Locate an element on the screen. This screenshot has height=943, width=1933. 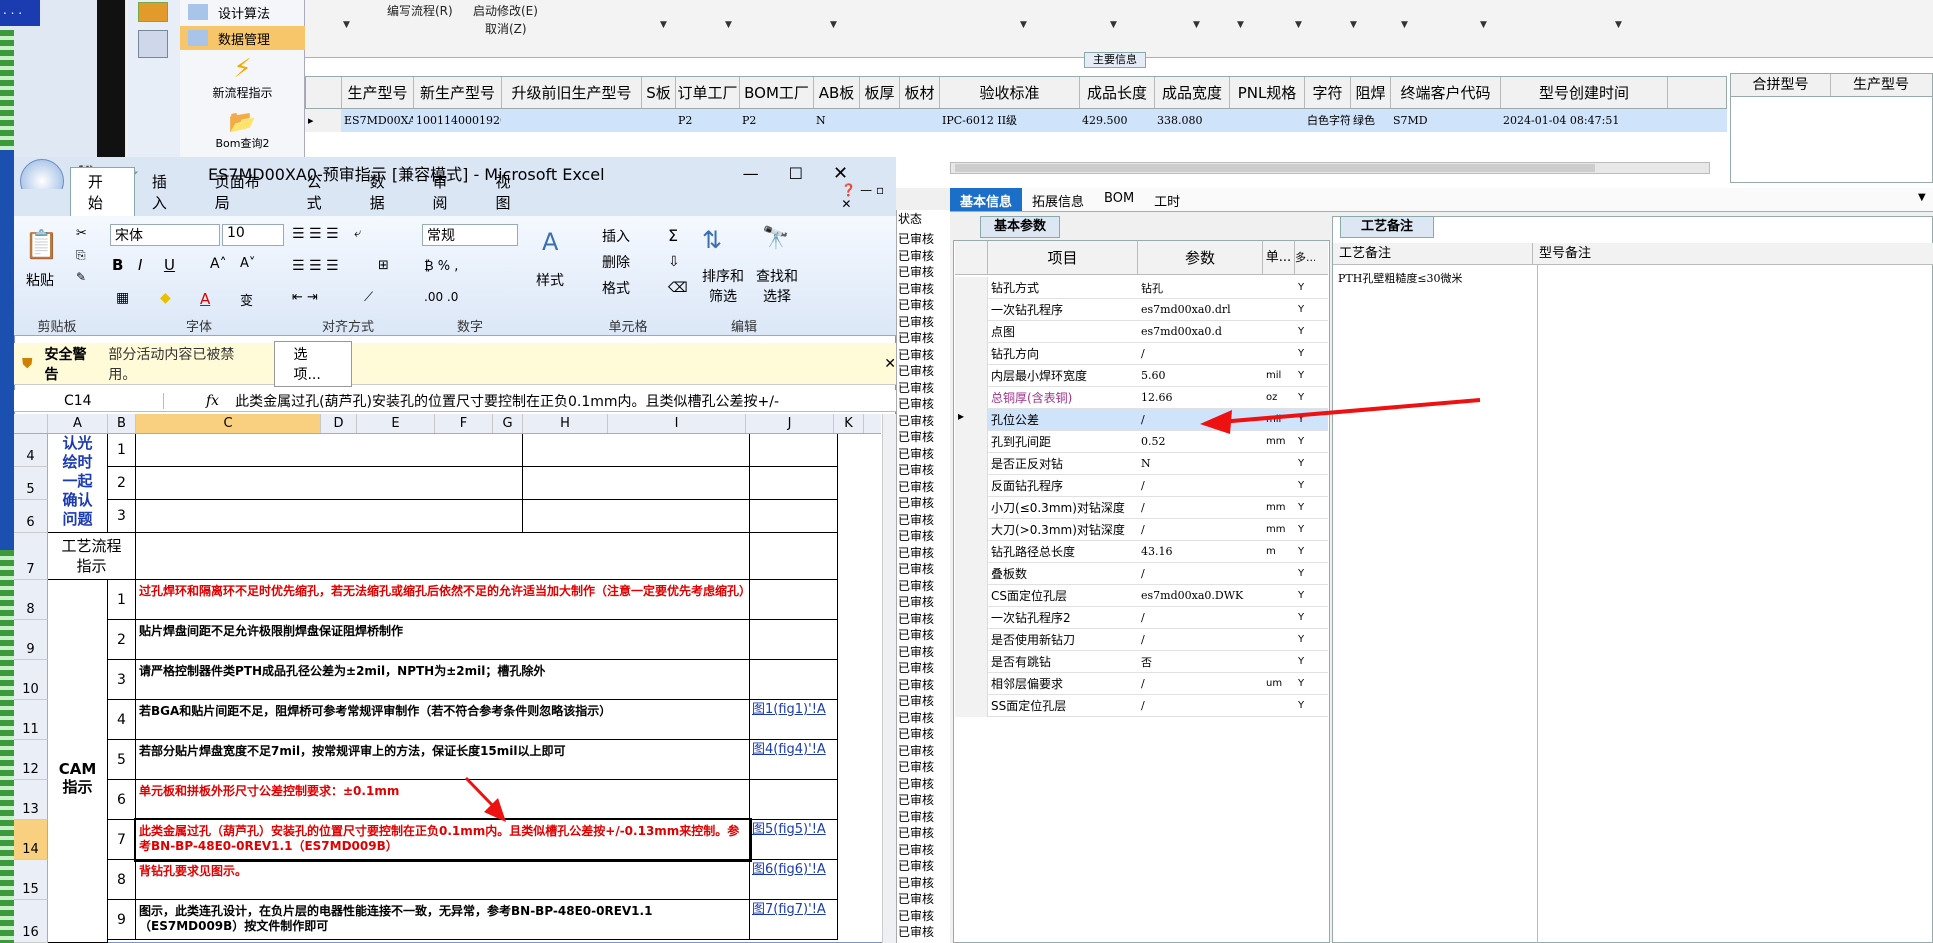
param-cell: 是否有跳钻 is located at coordinates (1063, 661).